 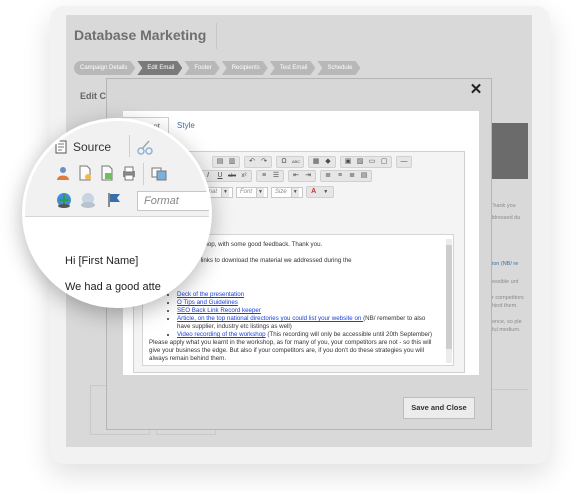 I want to click on undo-icon: ↶, so click(x=252, y=162).